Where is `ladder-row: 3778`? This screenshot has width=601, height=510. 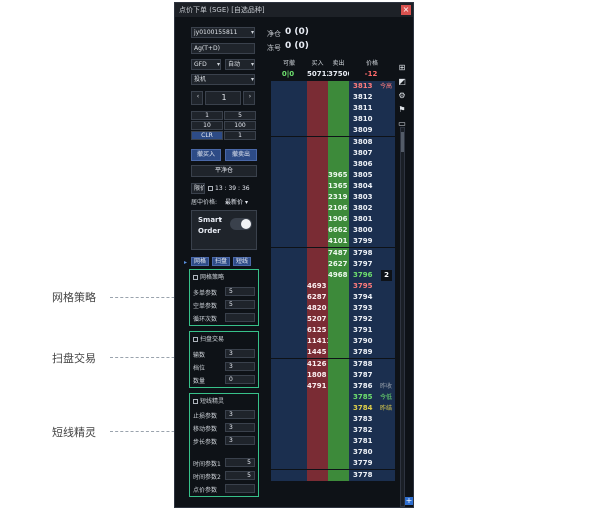
ladder-row: 3778 is located at coordinates (333, 475).